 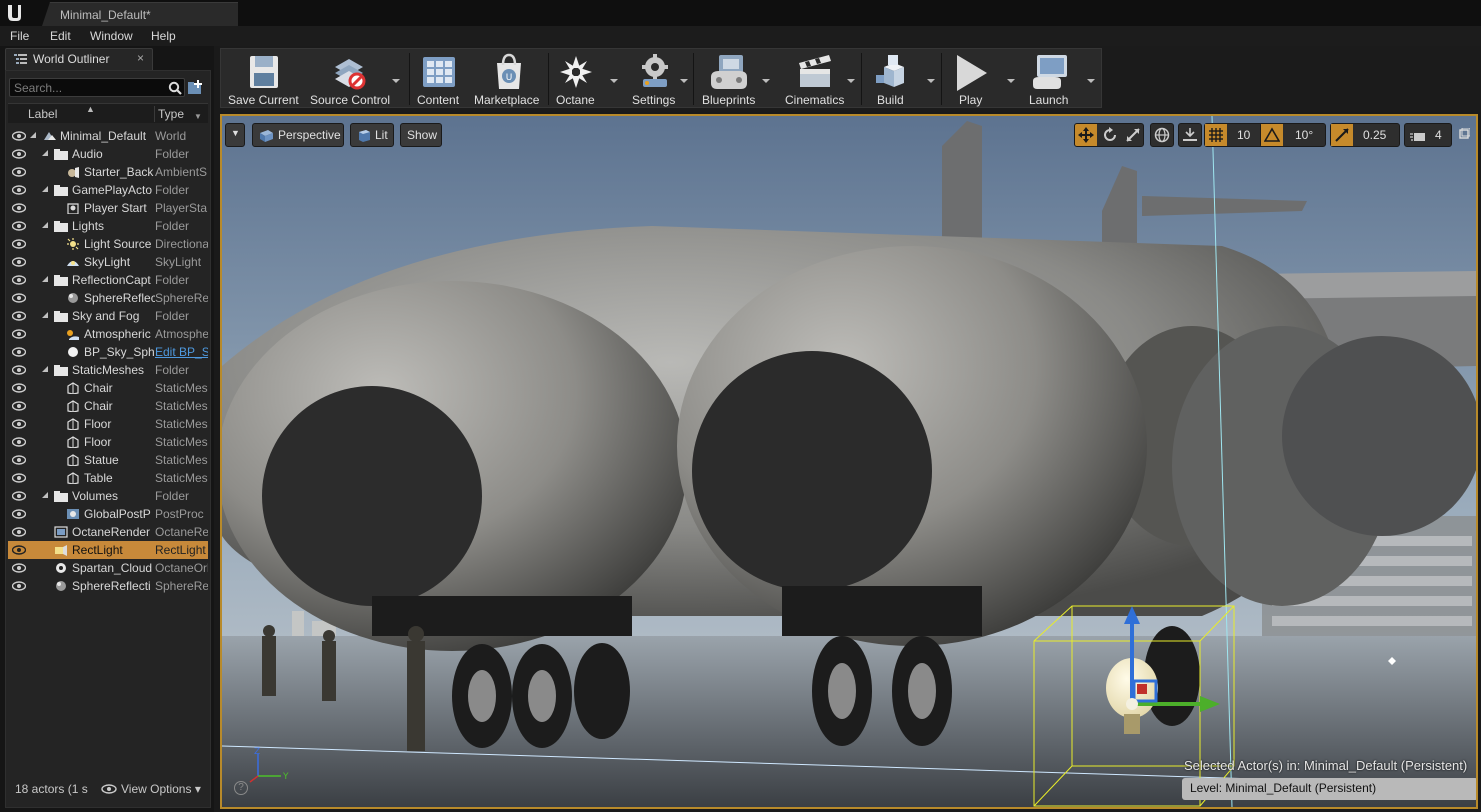 What do you see at coordinates (108, 334) in the screenshot?
I see `outliner-row: Atmospheric Atmosphe` at bounding box center [108, 334].